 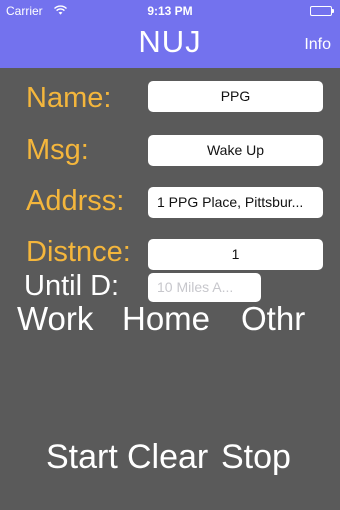 What do you see at coordinates (273, 319) in the screenshot?
I see `other-button: Othr` at bounding box center [273, 319].